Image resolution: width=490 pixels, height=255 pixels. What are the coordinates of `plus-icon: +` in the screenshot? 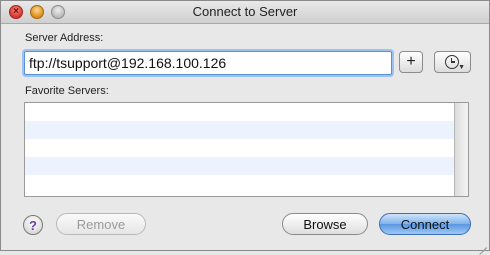 It's located at (411, 61).